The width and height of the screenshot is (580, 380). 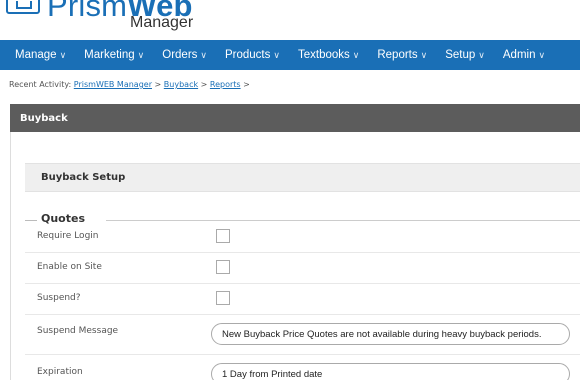 What do you see at coordinates (78, 331) in the screenshot?
I see `suspend-message-label: Suspend Message` at bounding box center [78, 331].